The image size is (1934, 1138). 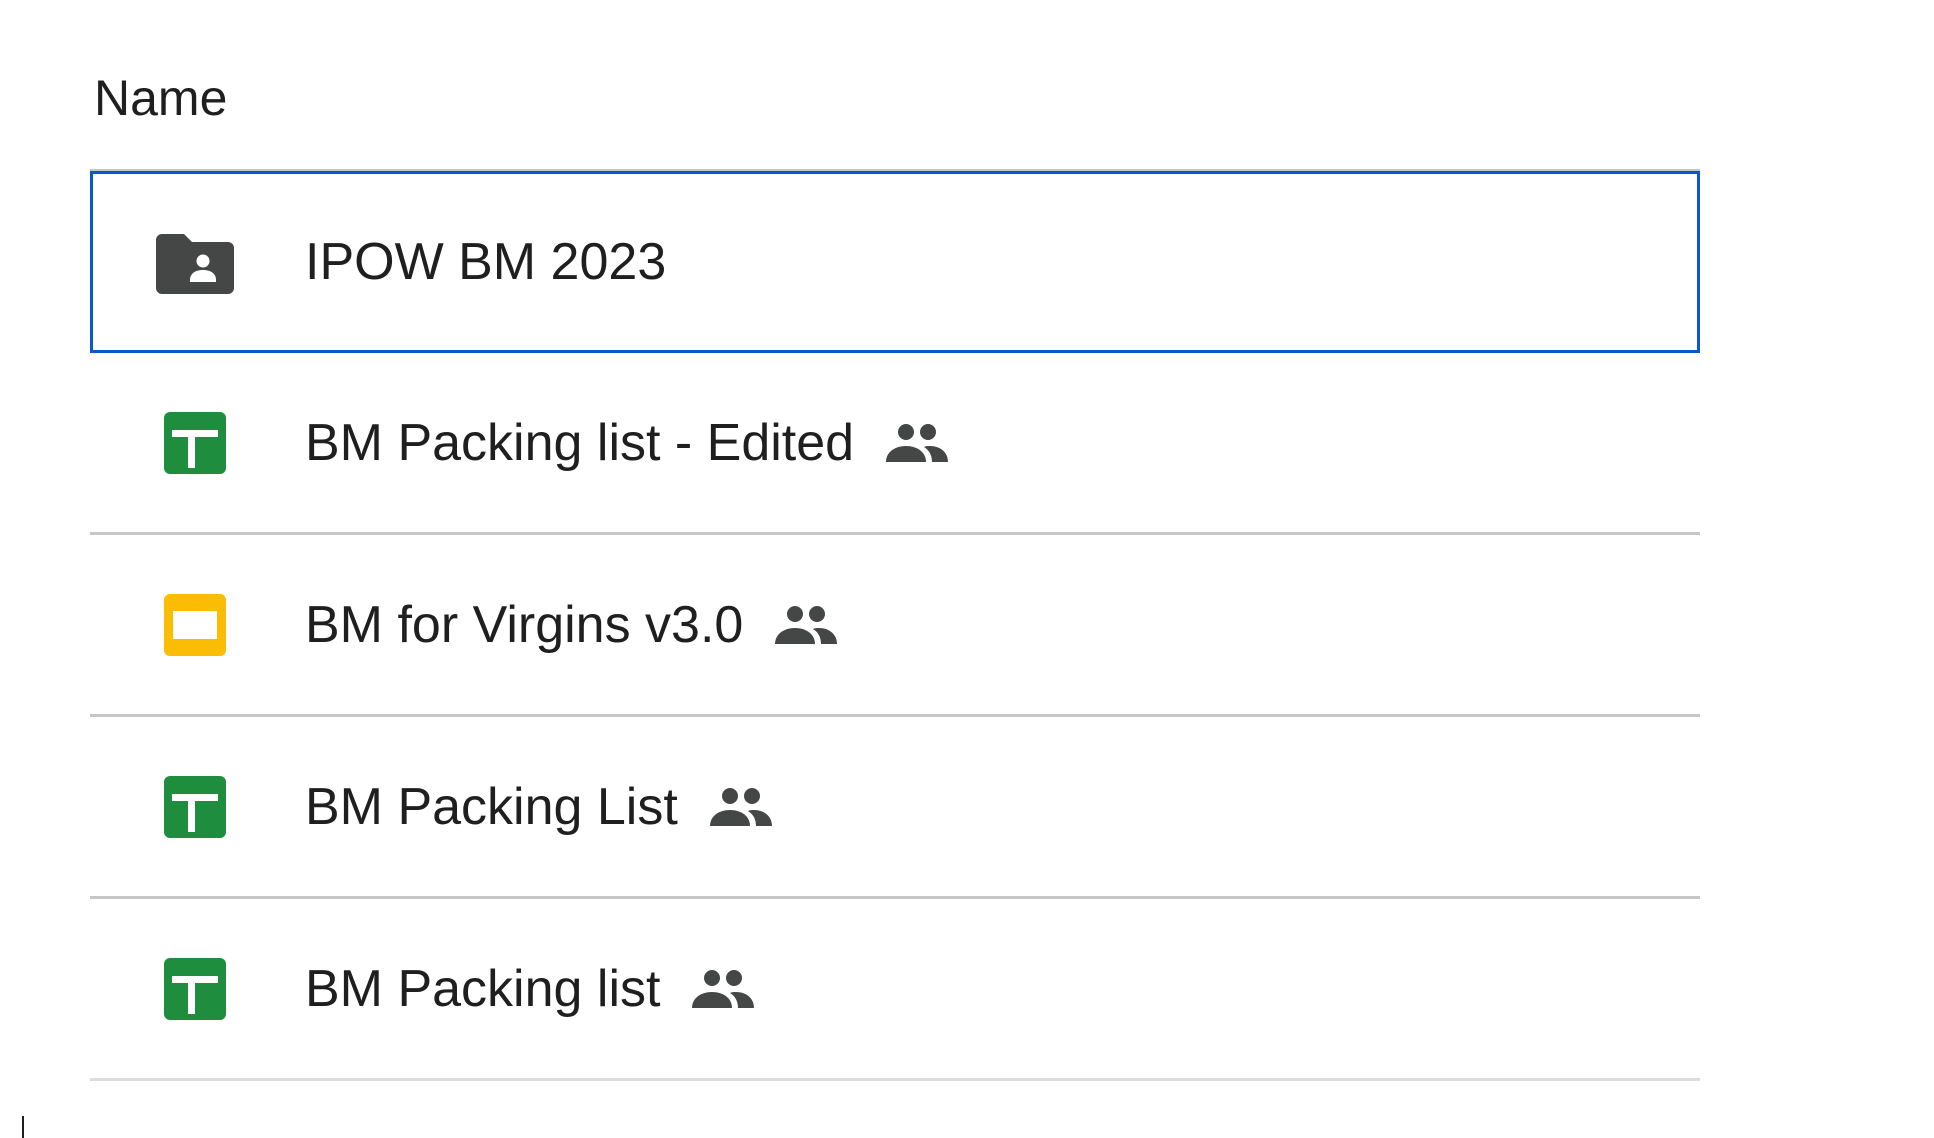 I want to click on file-row-bm-packing-list-edited: BM Packing list - Edited, so click(x=895, y=444).